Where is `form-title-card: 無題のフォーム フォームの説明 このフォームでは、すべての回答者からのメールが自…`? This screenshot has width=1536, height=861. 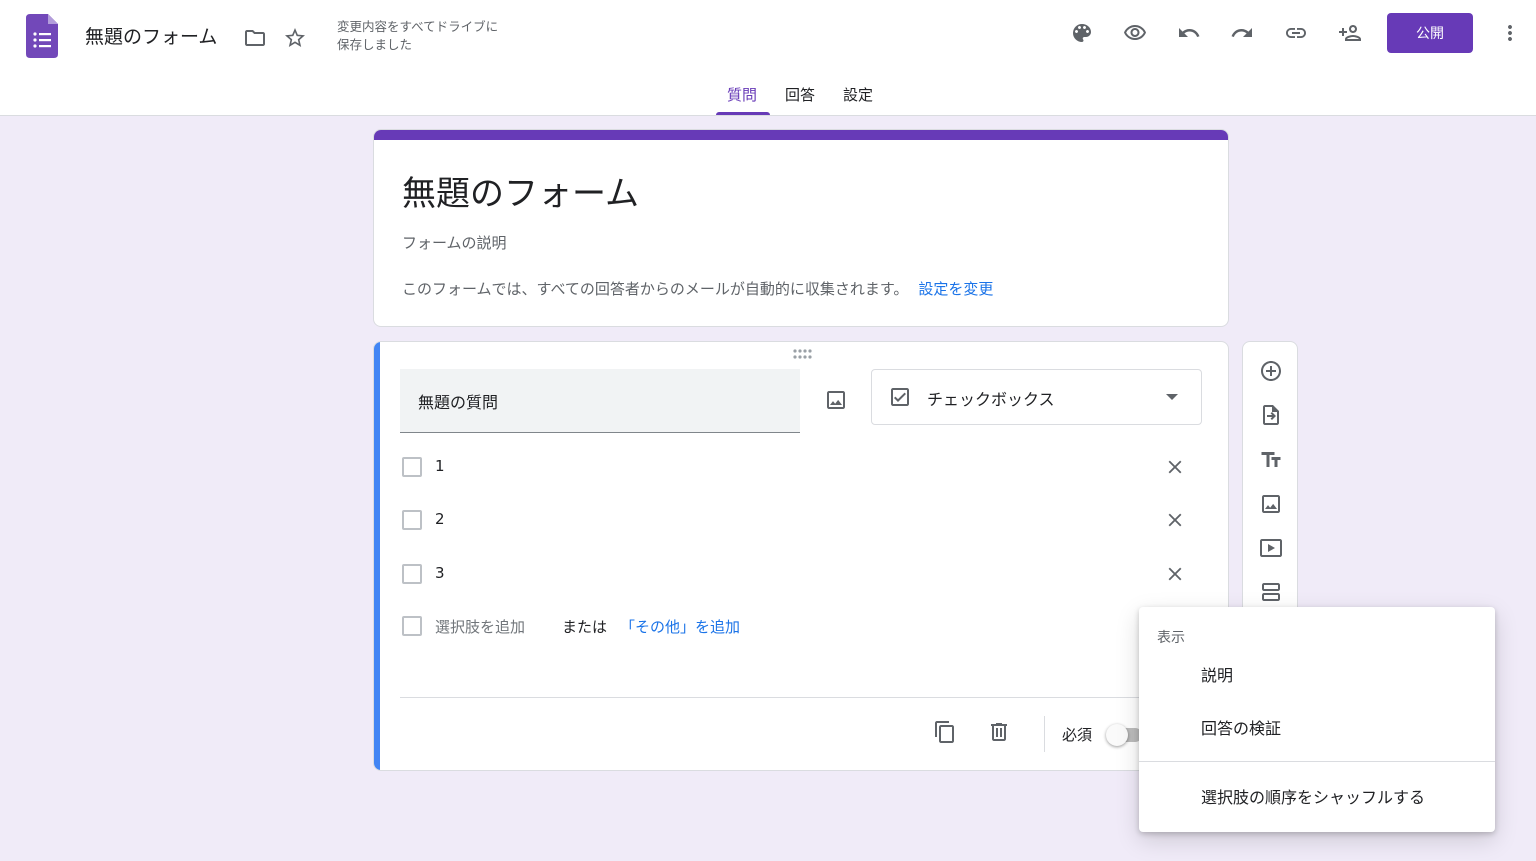 form-title-card: 無題のフォーム フォームの説明 このフォームでは、すべての回答者からのメールが自… is located at coordinates (801, 228).